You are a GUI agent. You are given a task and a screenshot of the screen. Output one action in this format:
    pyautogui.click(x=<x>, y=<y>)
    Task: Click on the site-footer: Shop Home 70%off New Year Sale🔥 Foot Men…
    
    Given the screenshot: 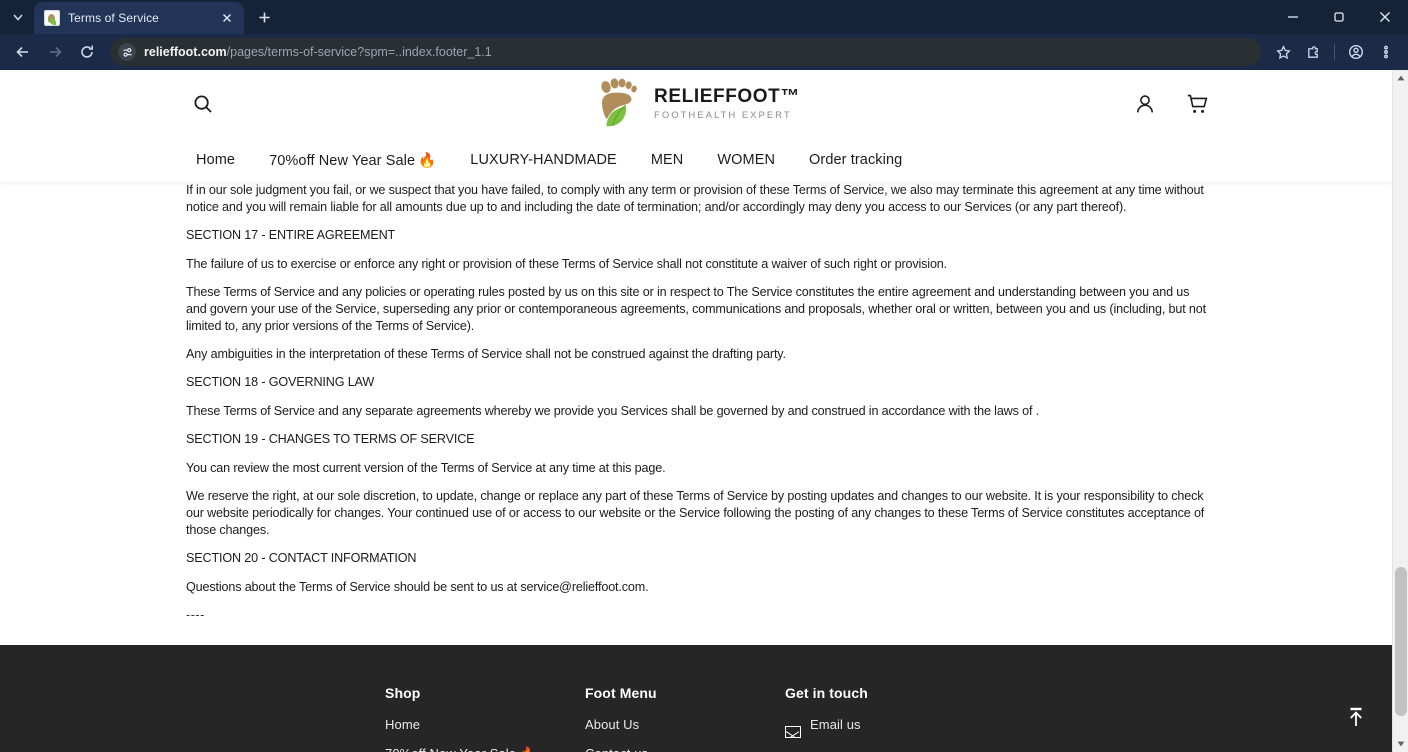 What is the action you would take?
    pyautogui.click(x=696, y=698)
    